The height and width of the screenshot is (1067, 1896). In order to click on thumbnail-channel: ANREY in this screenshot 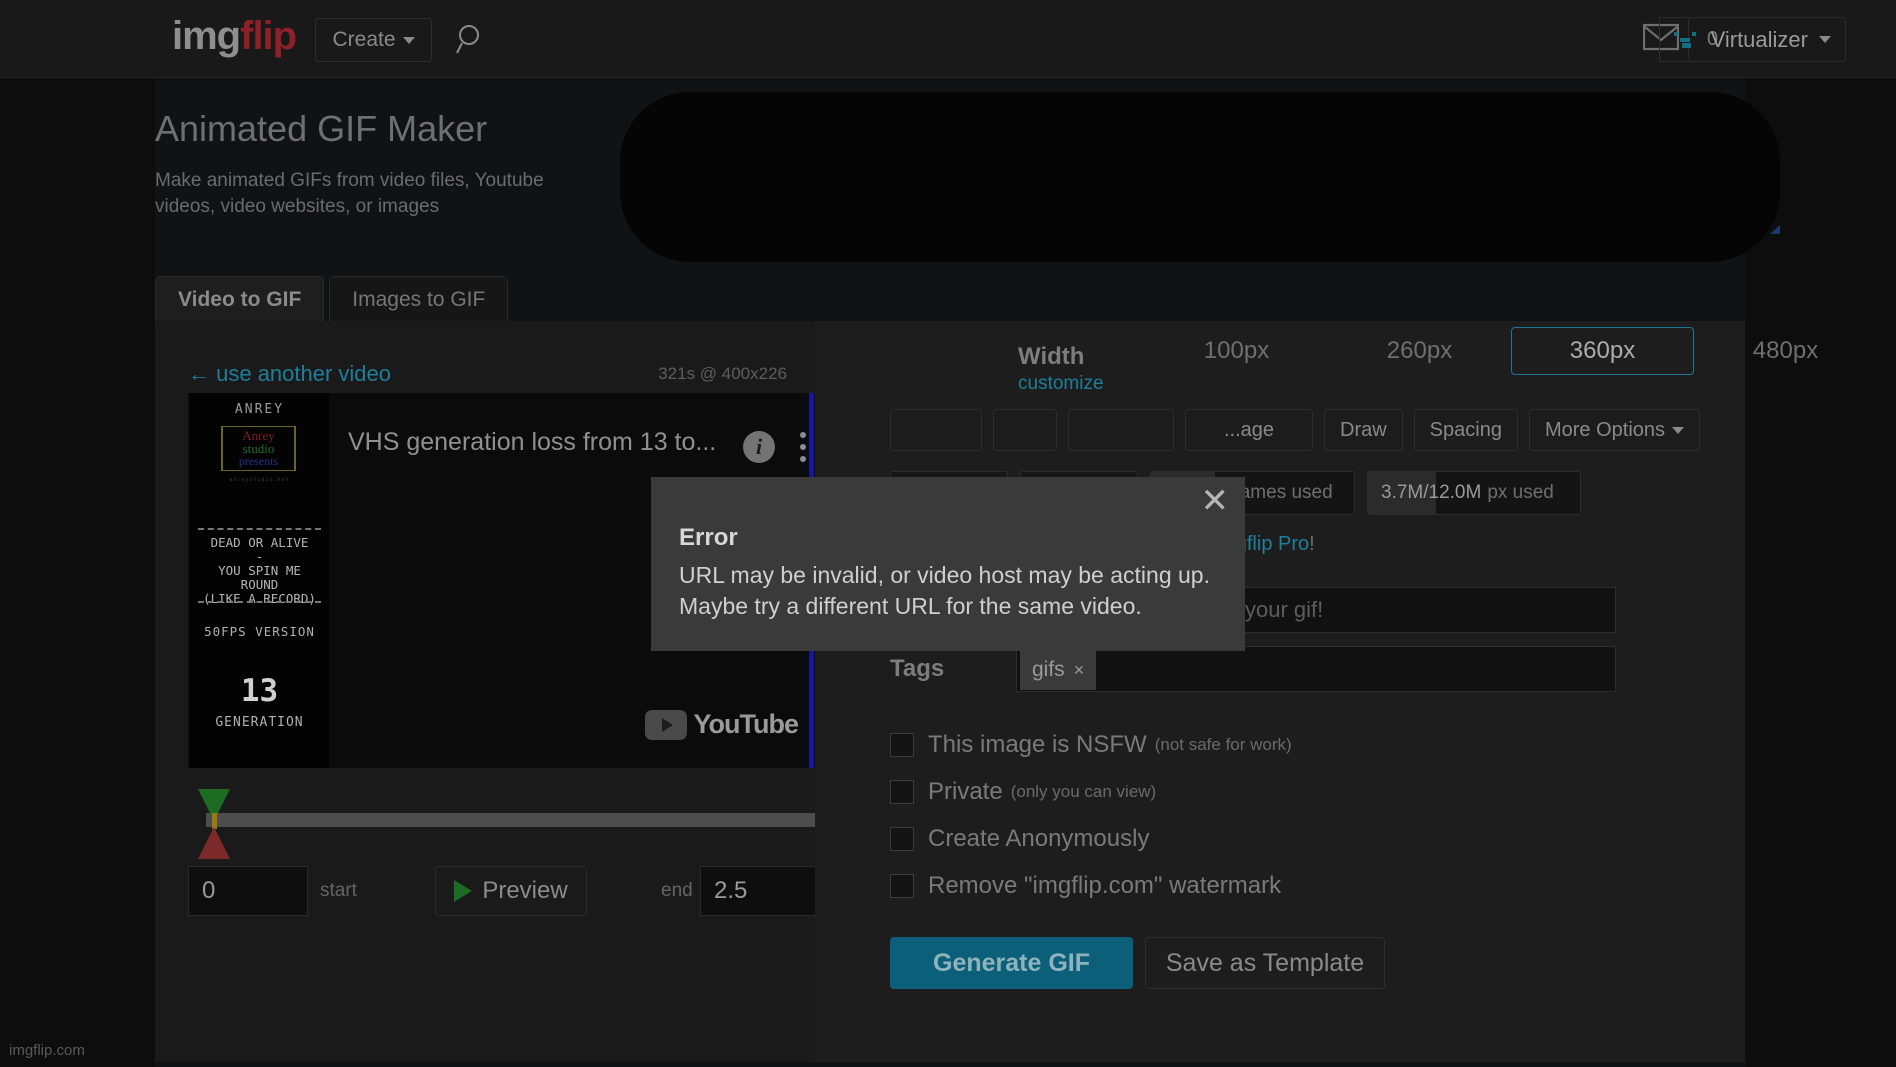, I will do `click(259, 409)`.